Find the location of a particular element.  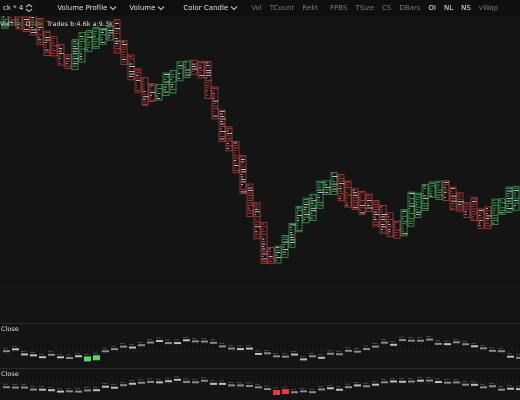

timeframe-selector: ck * 4 is located at coordinates (18, 8).